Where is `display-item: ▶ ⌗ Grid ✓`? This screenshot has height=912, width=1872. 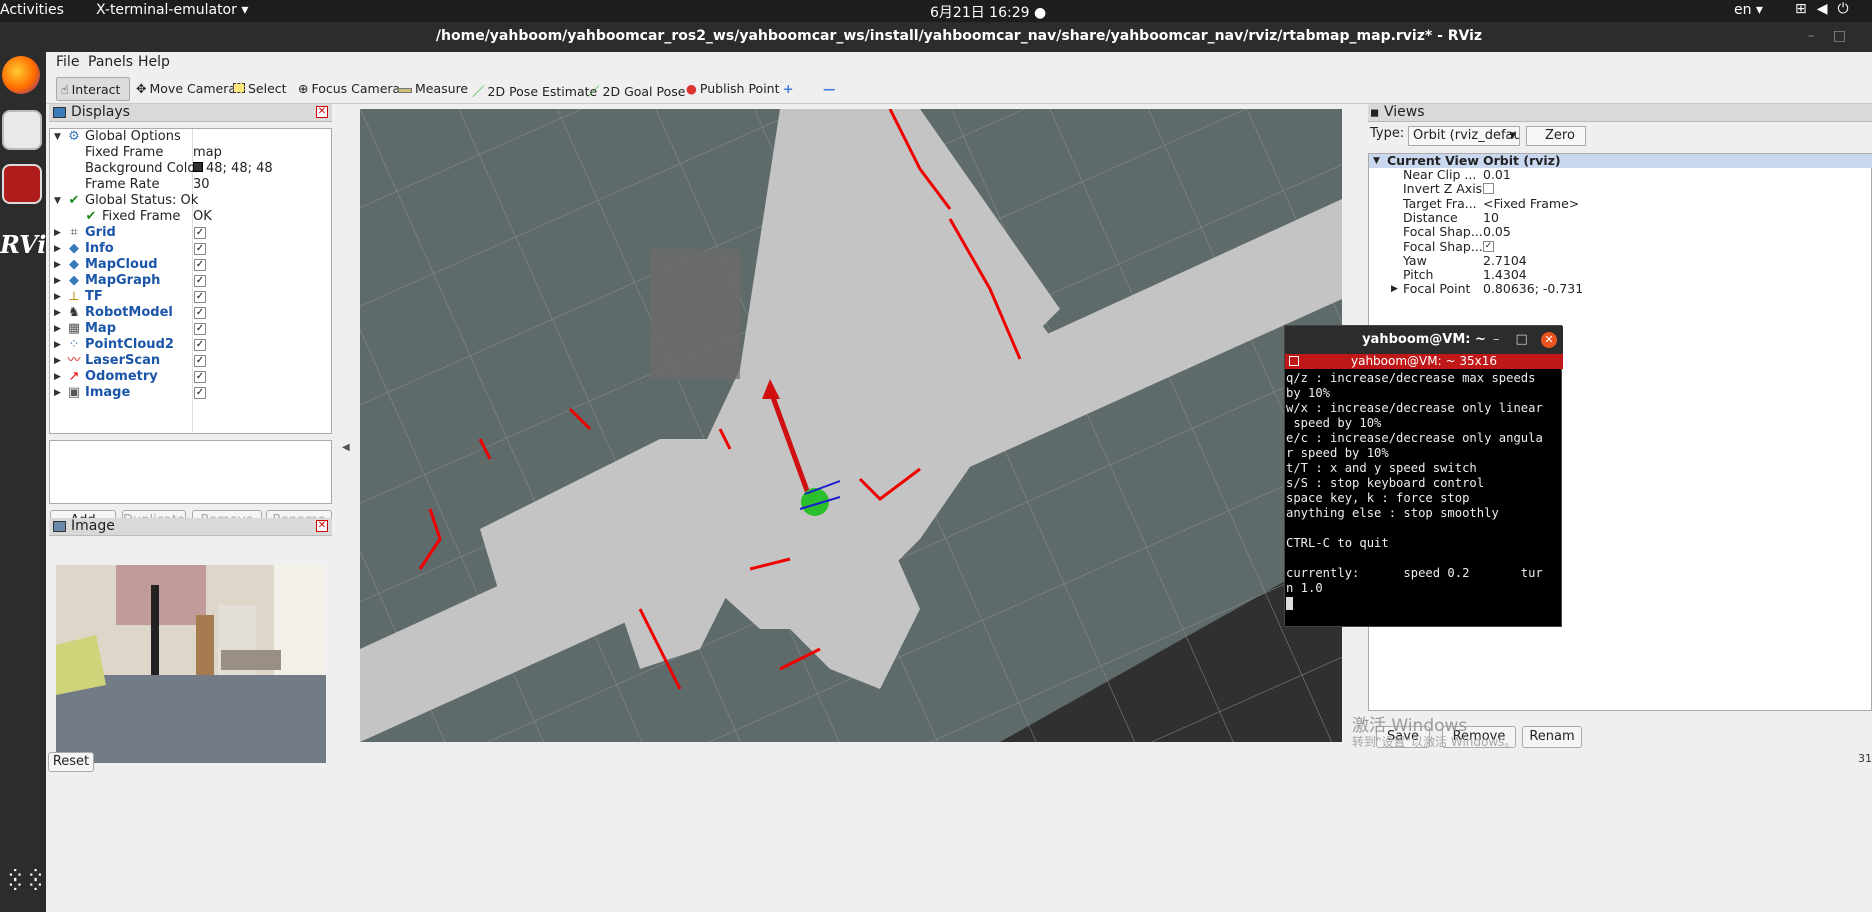 display-item: ▶ ⌗ Grid ✓ is located at coordinates (191, 233).